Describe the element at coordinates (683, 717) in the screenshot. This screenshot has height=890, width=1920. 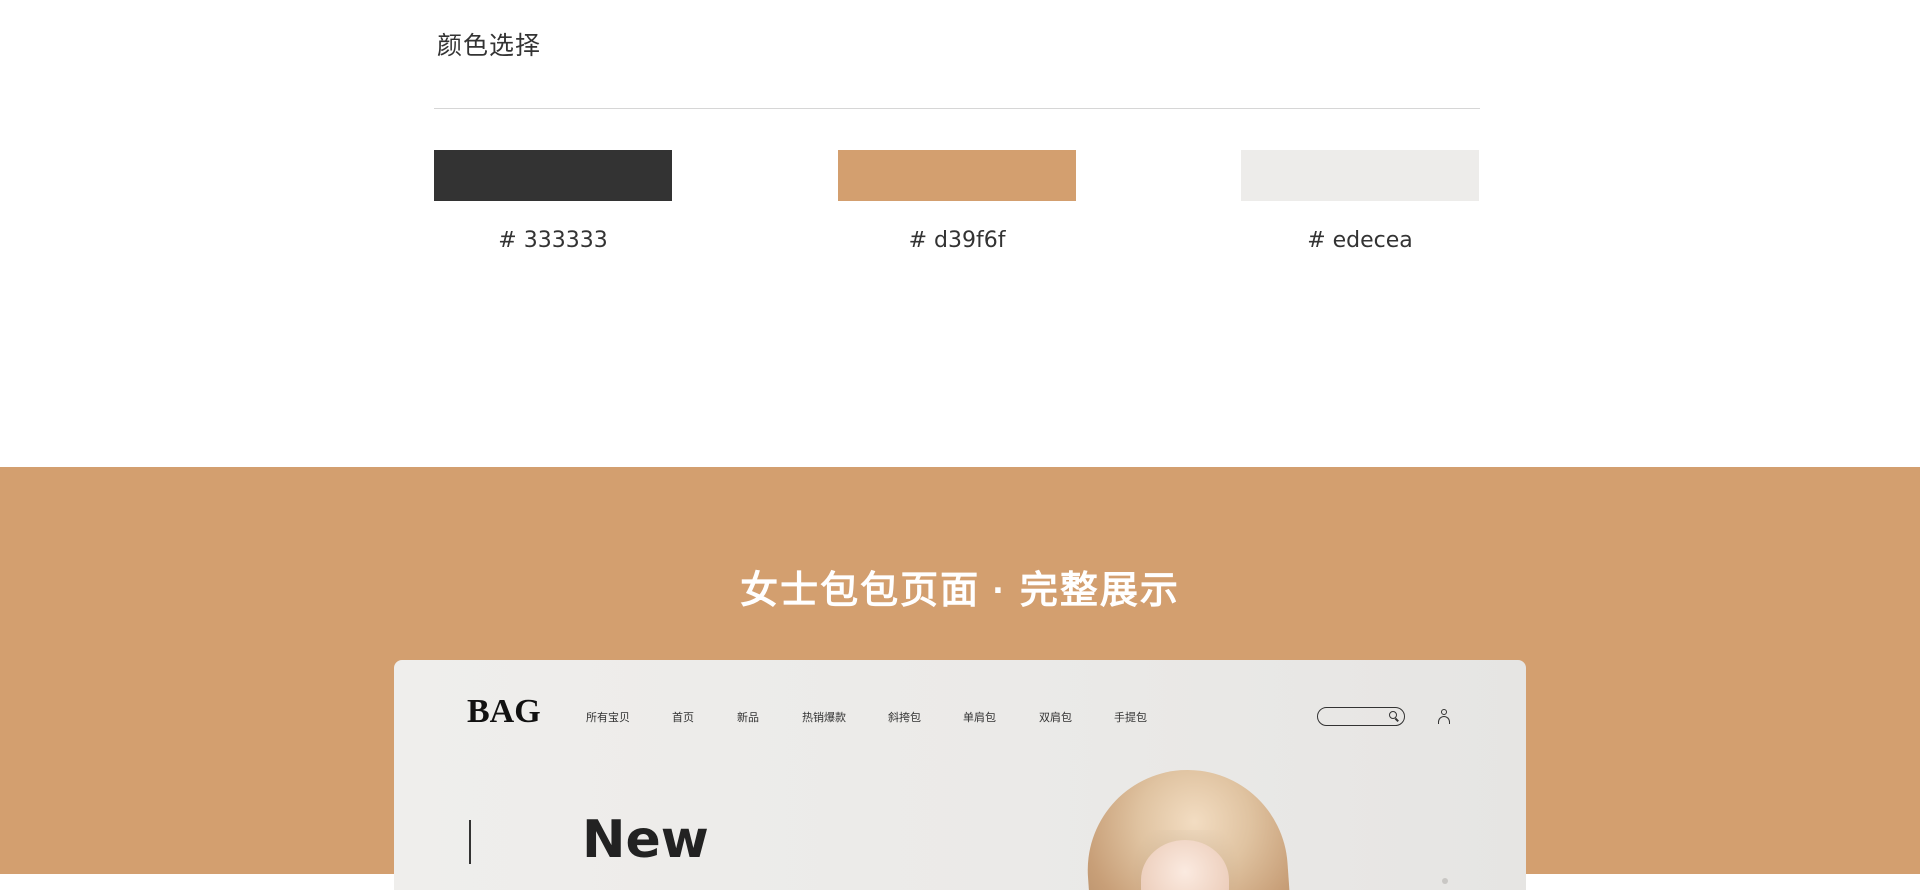
I see `nav-item-home: 首页` at that location.